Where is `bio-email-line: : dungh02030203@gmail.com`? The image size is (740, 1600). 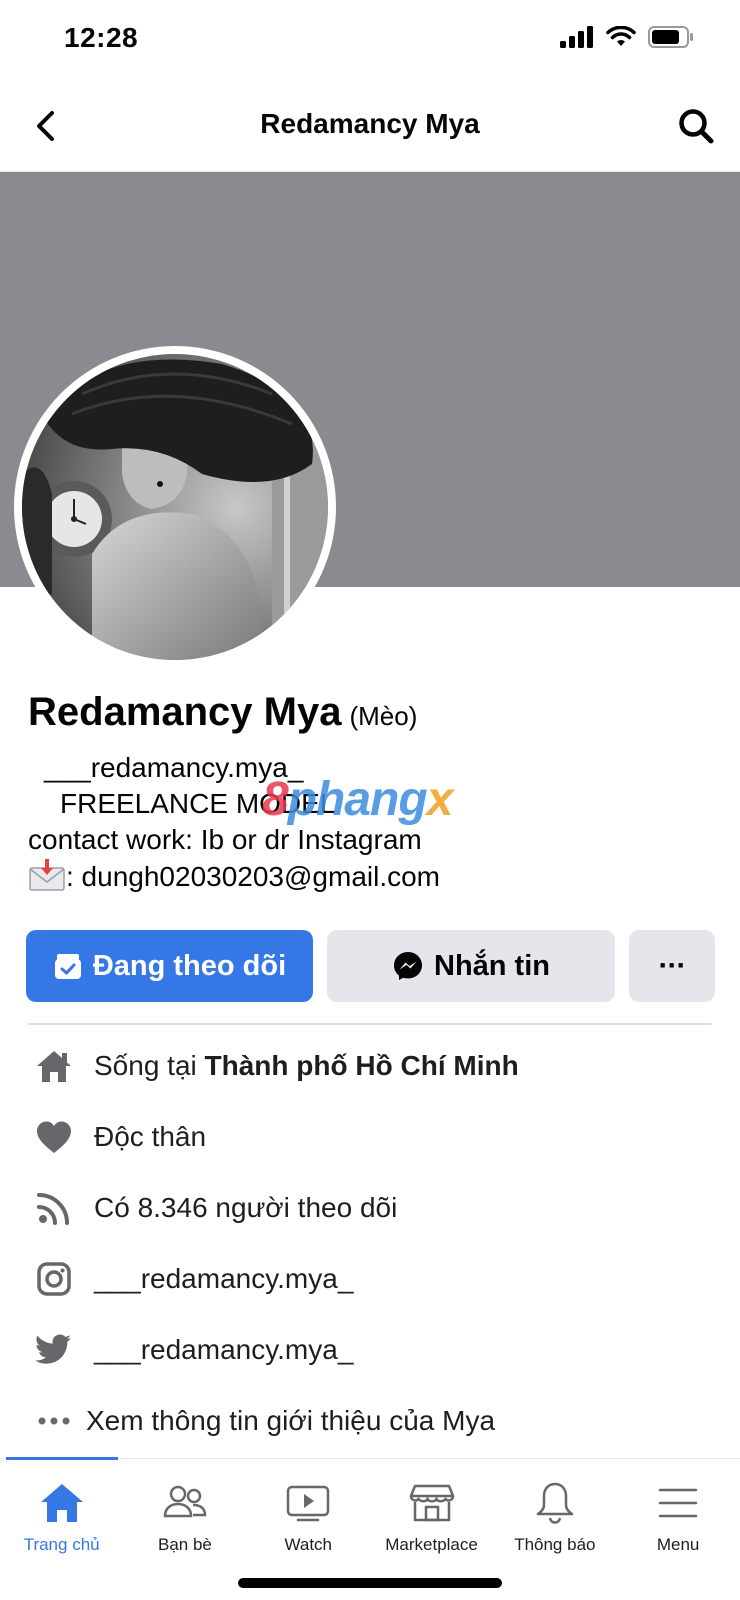 bio-email-line: : dungh02030203@gmail.com is located at coordinates (373, 879).